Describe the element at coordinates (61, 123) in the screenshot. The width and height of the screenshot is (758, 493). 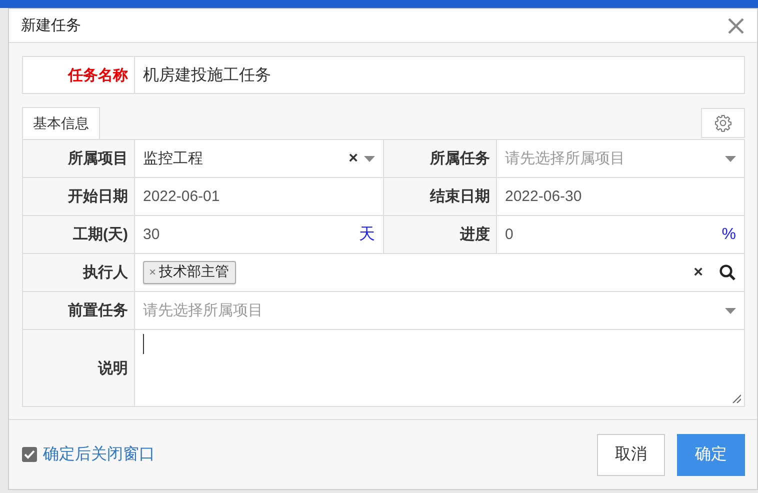
I see `tab: 基本信息` at that location.